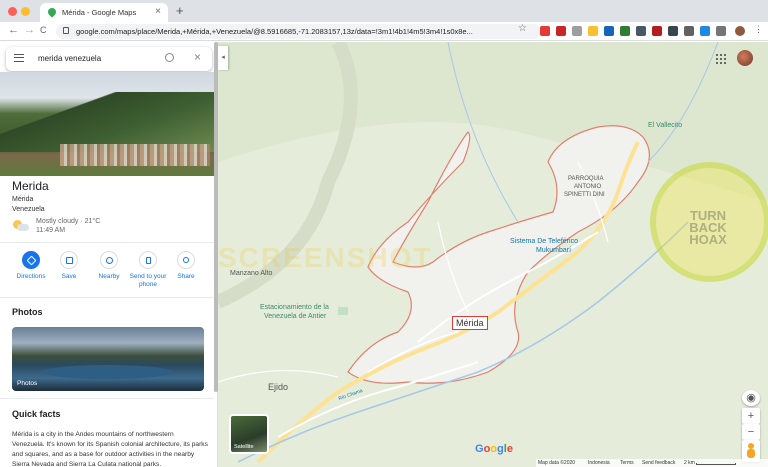 This screenshot has height=467, width=768. I want to click on forward-button: →, so click(29, 30).